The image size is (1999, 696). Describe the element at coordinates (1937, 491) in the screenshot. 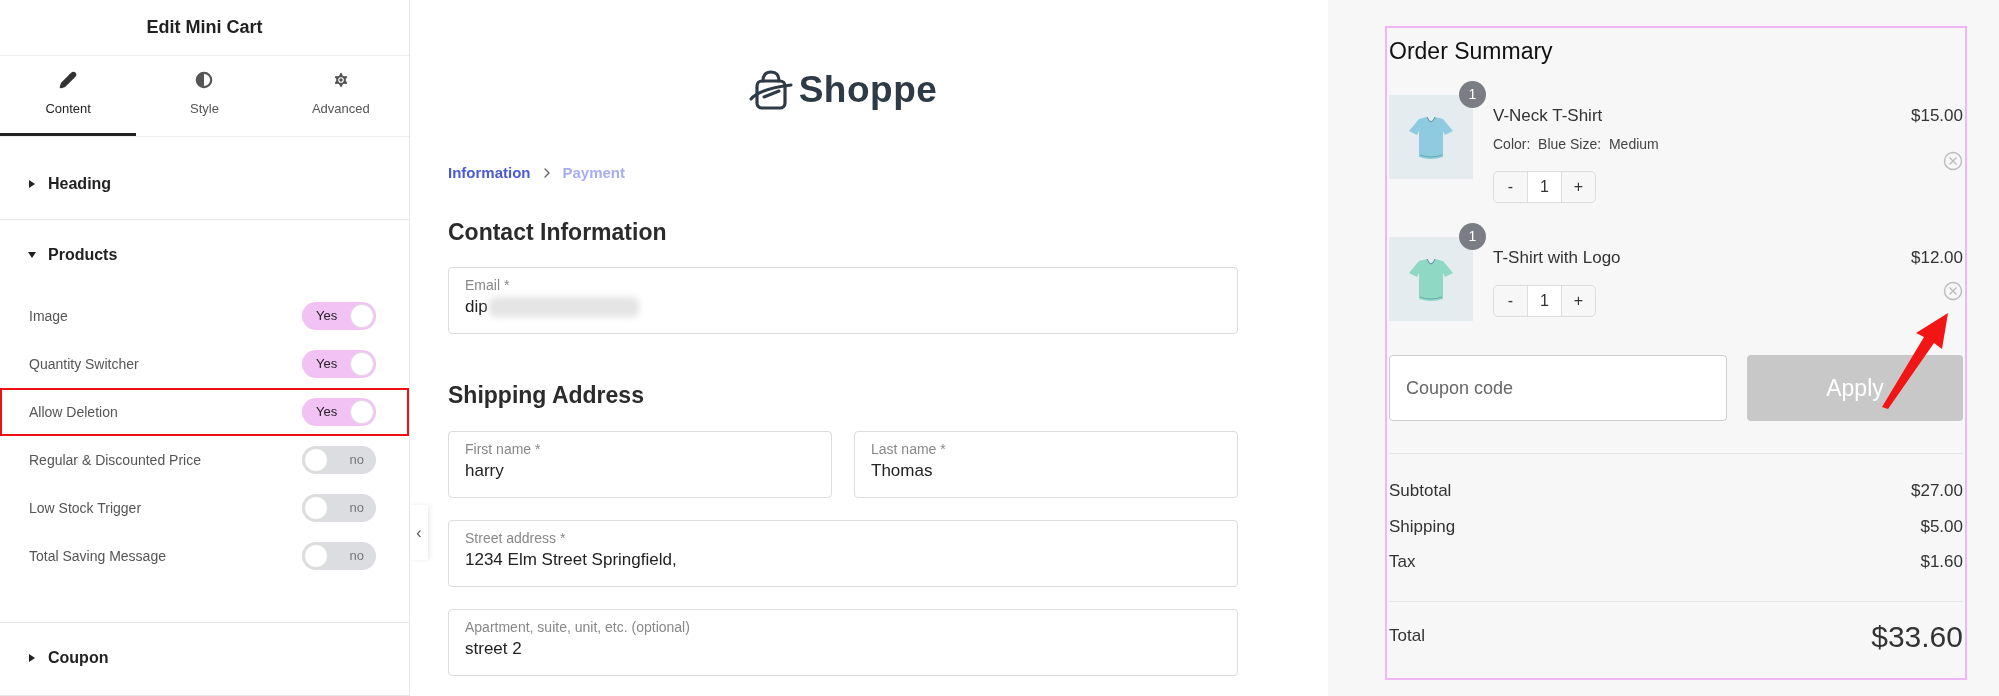

I see `summary-value: $27.00` at that location.